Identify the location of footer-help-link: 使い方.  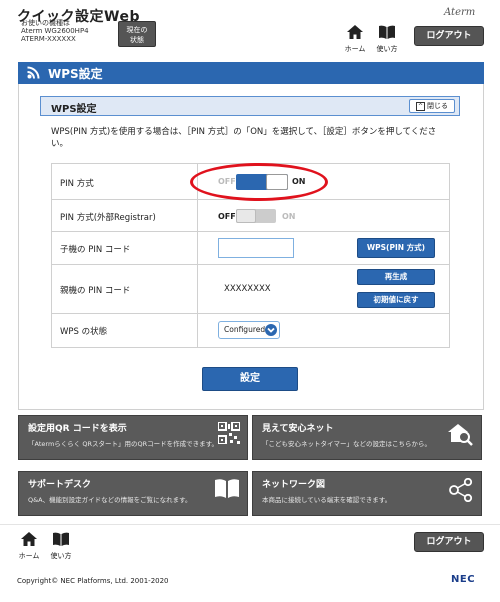
(61, 546).